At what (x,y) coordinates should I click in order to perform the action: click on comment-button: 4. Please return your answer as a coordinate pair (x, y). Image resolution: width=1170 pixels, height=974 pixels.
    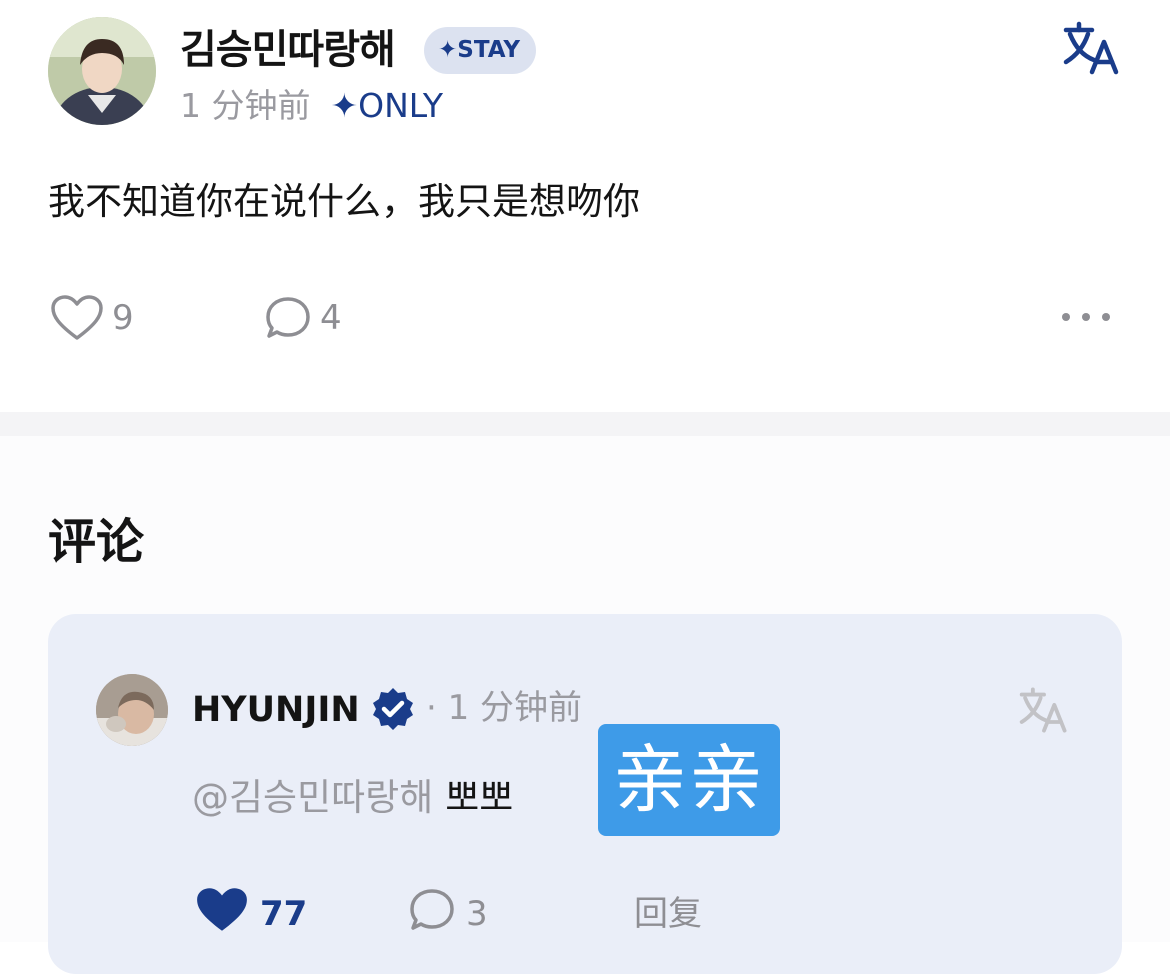
    Looking at the image, I should click on (303, 318).